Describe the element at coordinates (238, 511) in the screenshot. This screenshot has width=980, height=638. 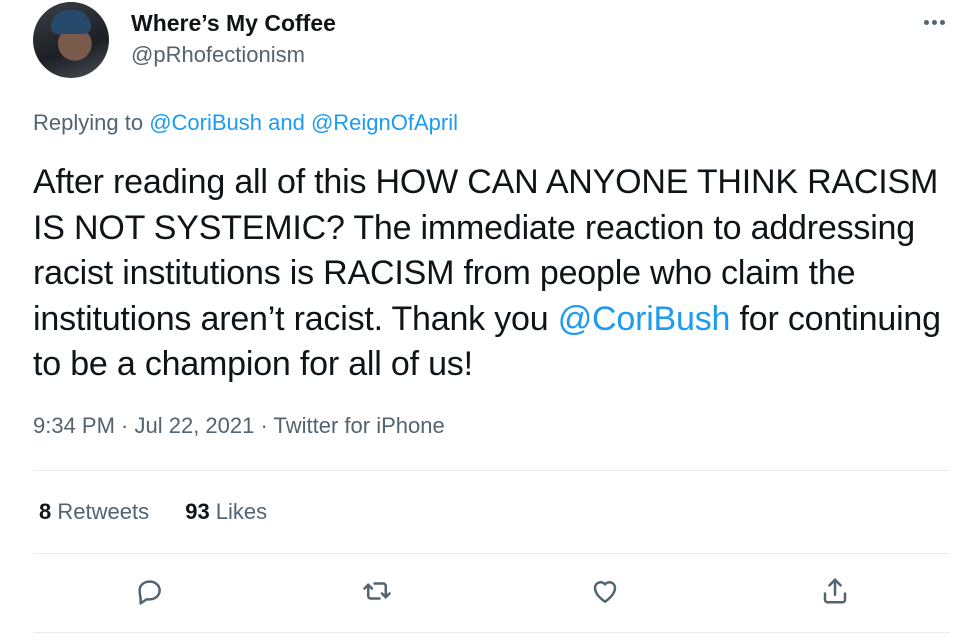
I see `likes-label: Likes` at that location.